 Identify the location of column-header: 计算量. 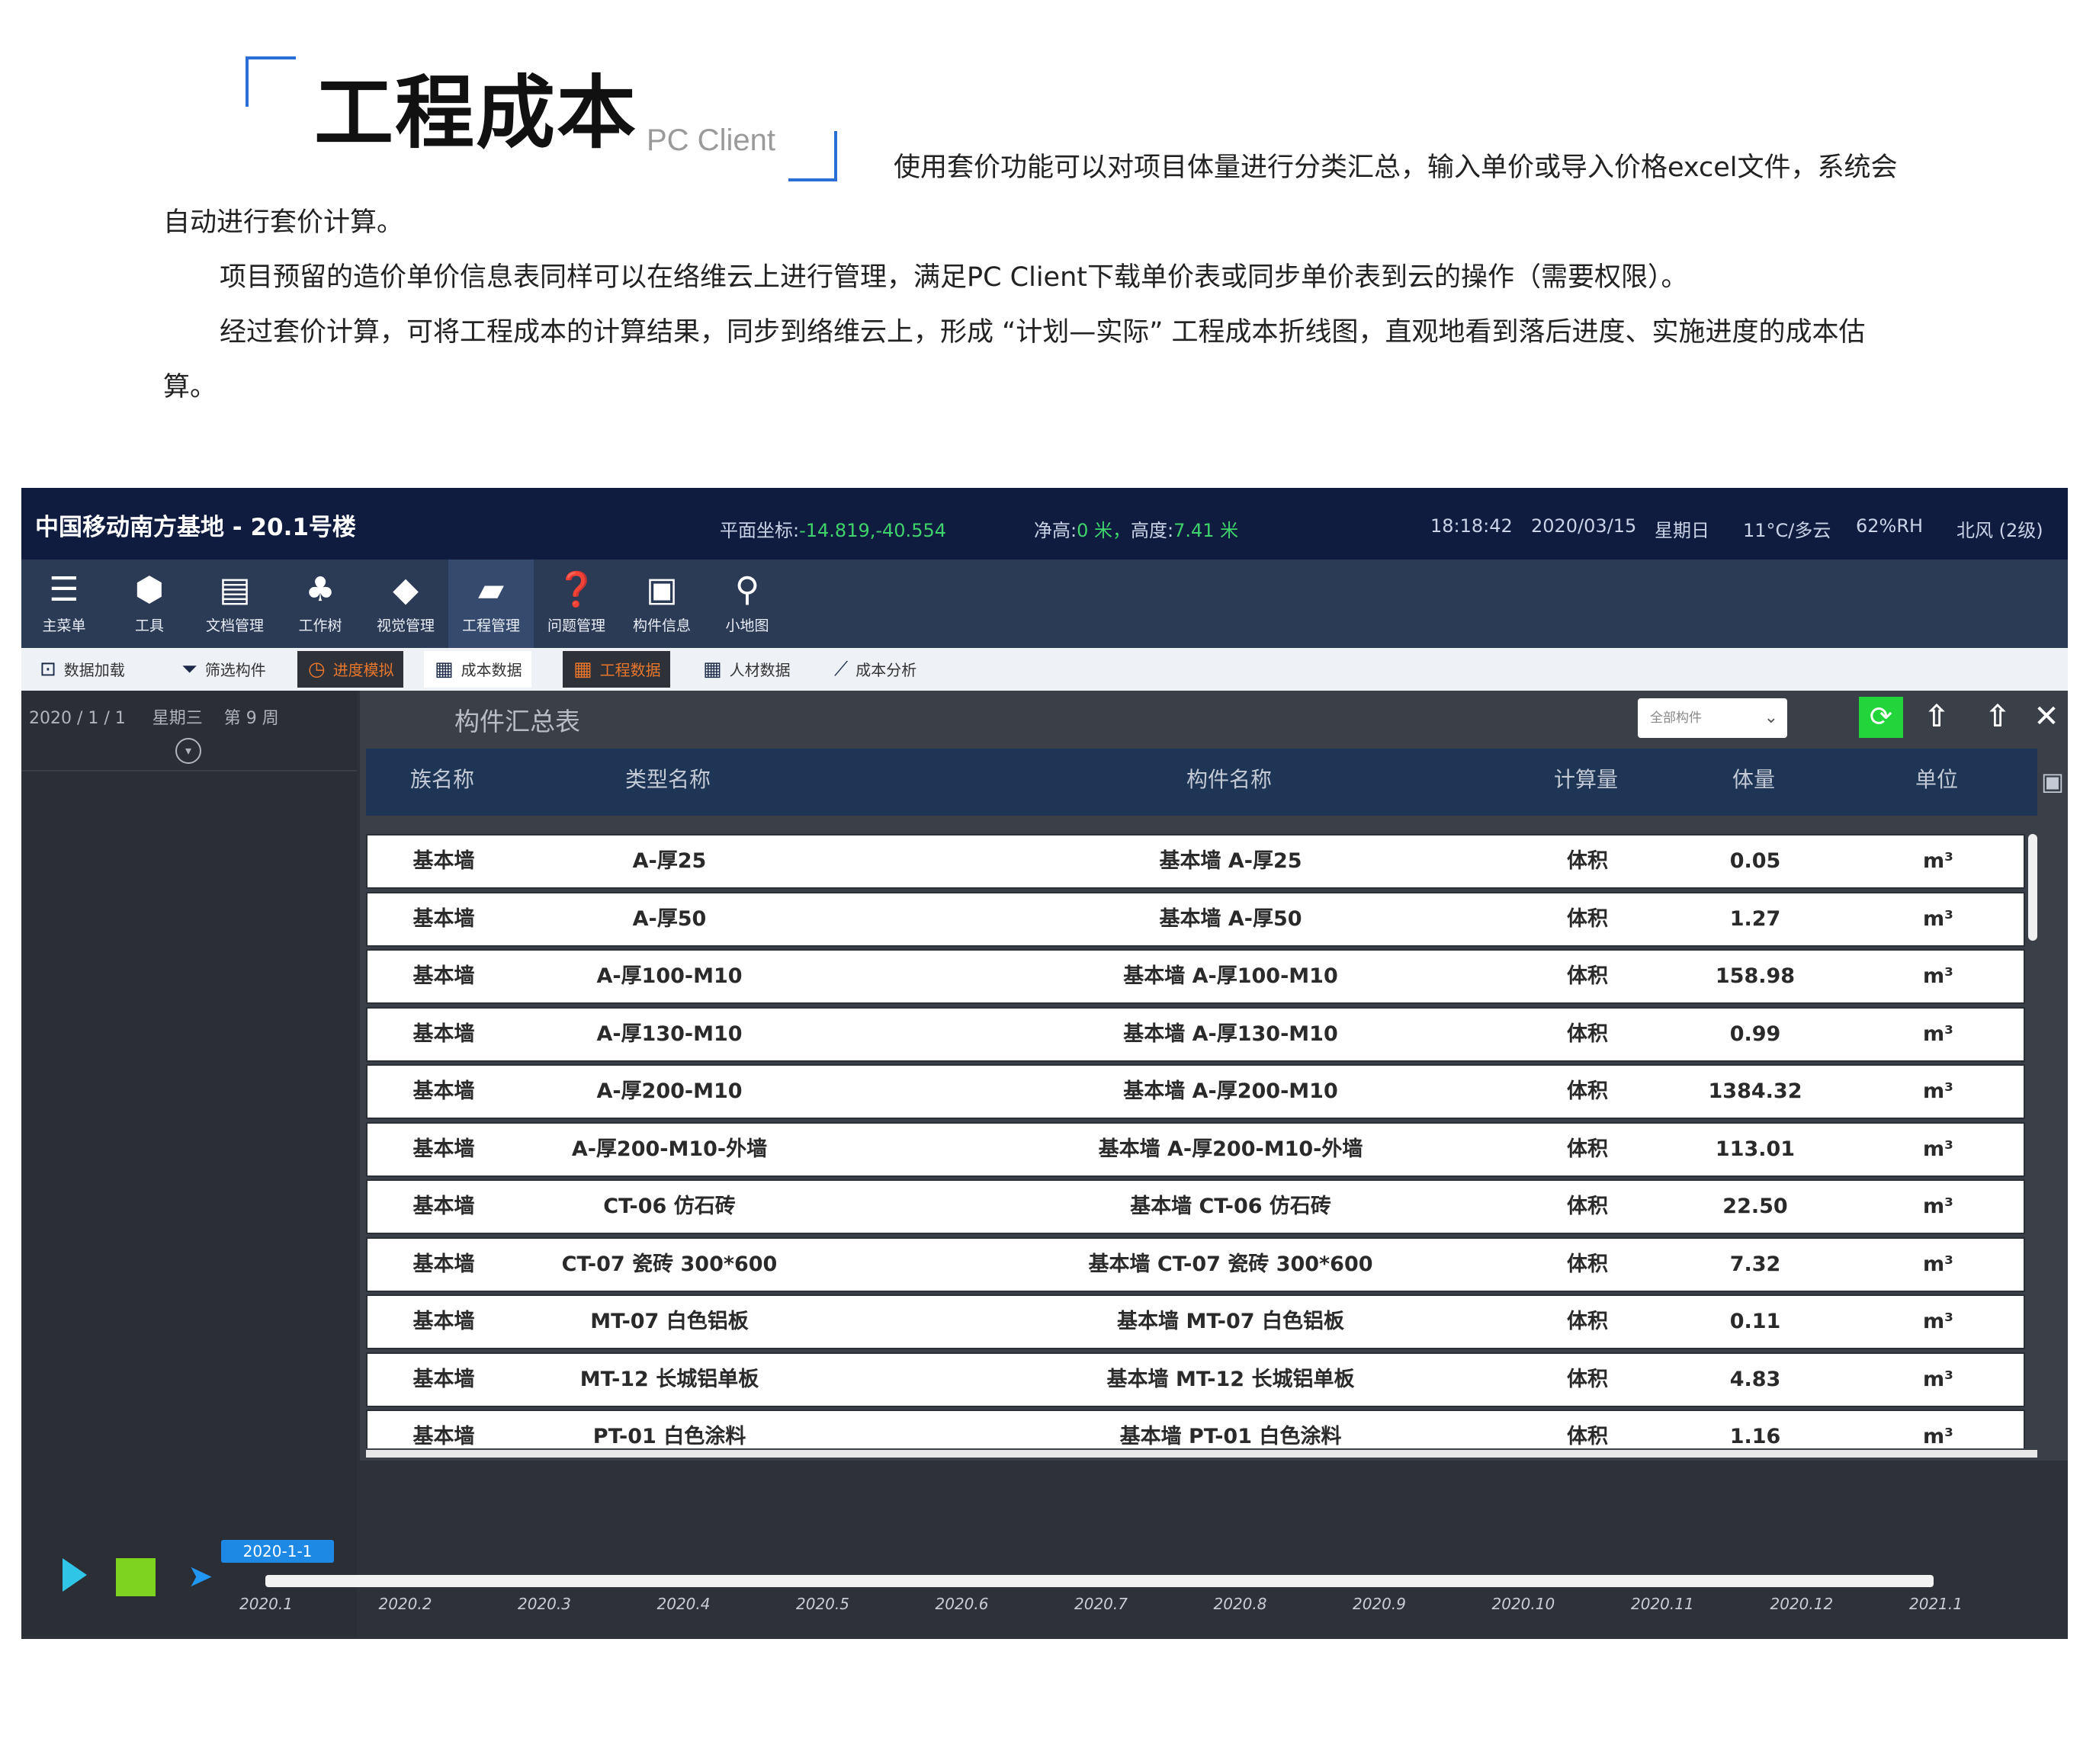
(1586, 782).